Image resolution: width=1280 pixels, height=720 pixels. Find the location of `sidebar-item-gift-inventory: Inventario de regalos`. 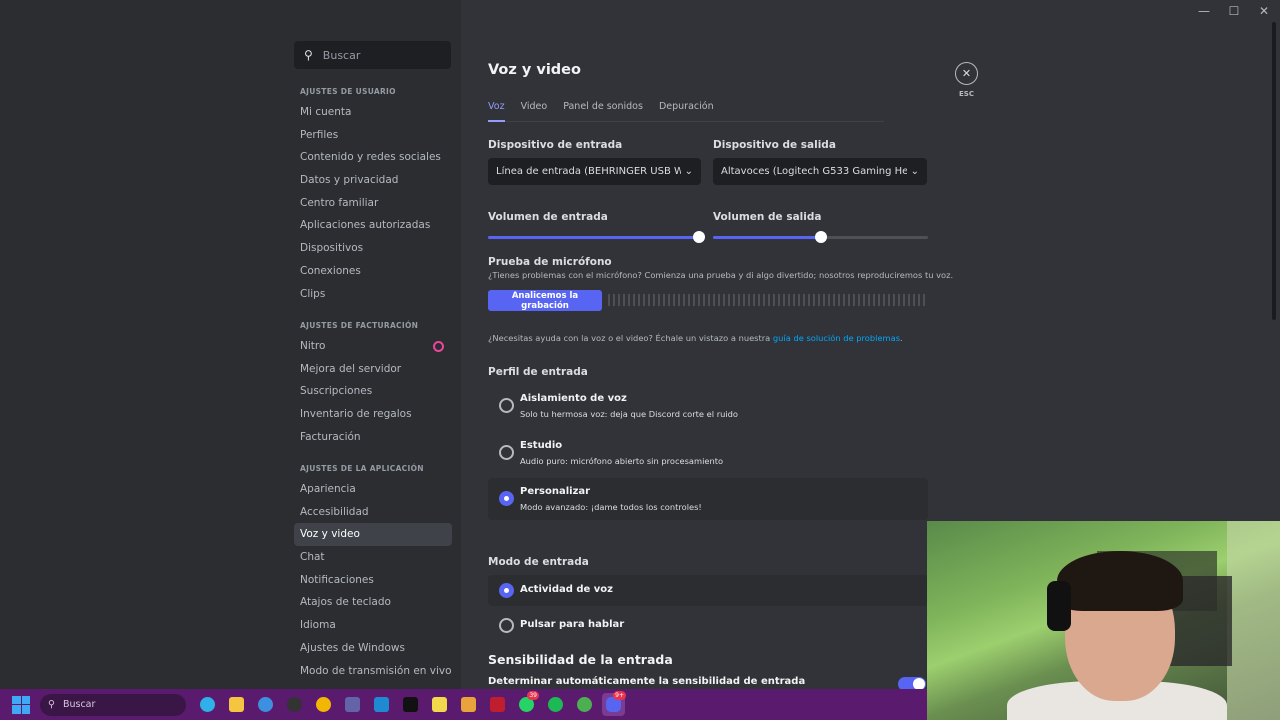

sidebar-item-gift-inventory: Inventario de regalos is located at coordinates (373, 414).